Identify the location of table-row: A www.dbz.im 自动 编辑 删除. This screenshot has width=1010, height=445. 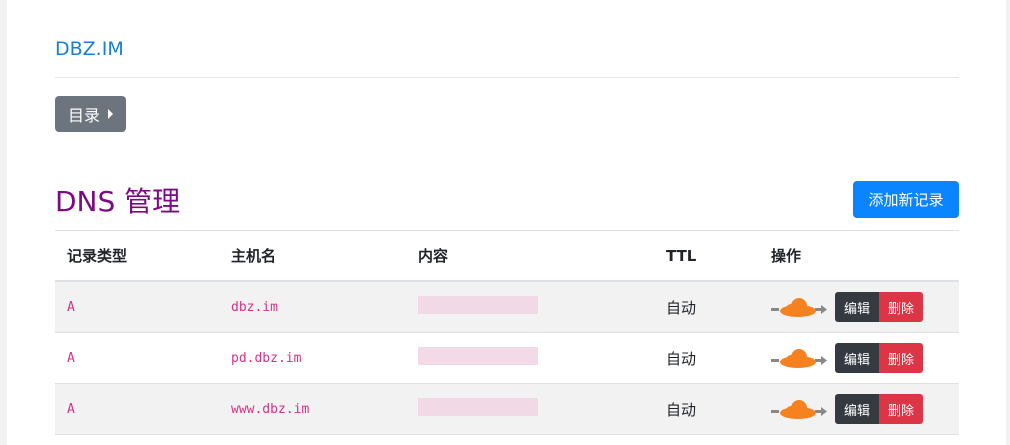
(507, 409).